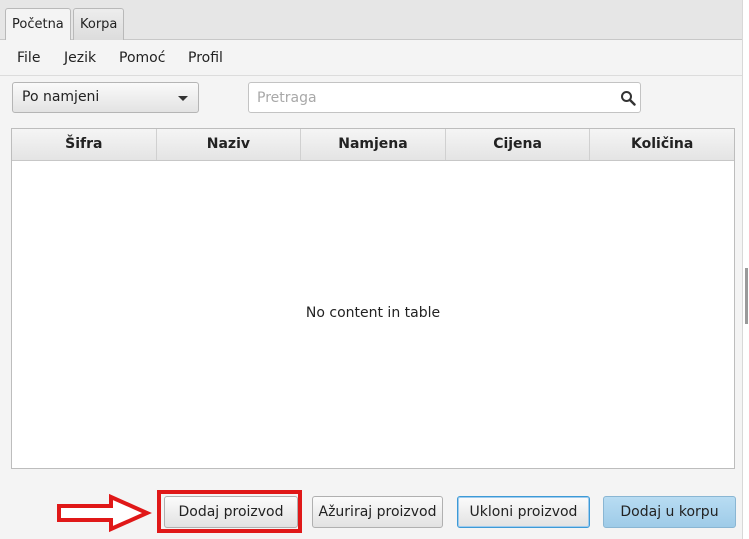  What do you see at coordinates (371, 58) in the screenshot?
I see `menu-bar: File Jezik Pomoć Profil` at bounding box center [371, 58].